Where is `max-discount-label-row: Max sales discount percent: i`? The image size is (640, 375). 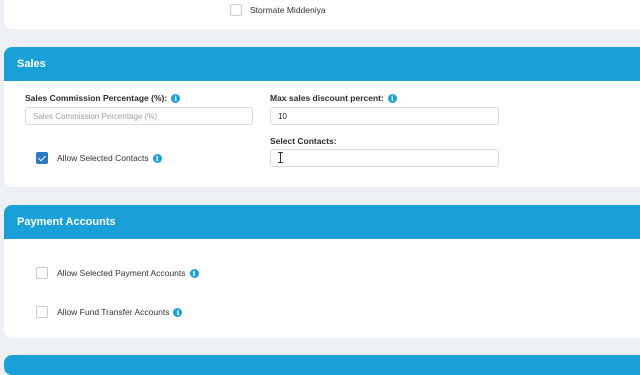 max-discount-label-row: Max sales discount percent: i is located at coordinates (333, 98).